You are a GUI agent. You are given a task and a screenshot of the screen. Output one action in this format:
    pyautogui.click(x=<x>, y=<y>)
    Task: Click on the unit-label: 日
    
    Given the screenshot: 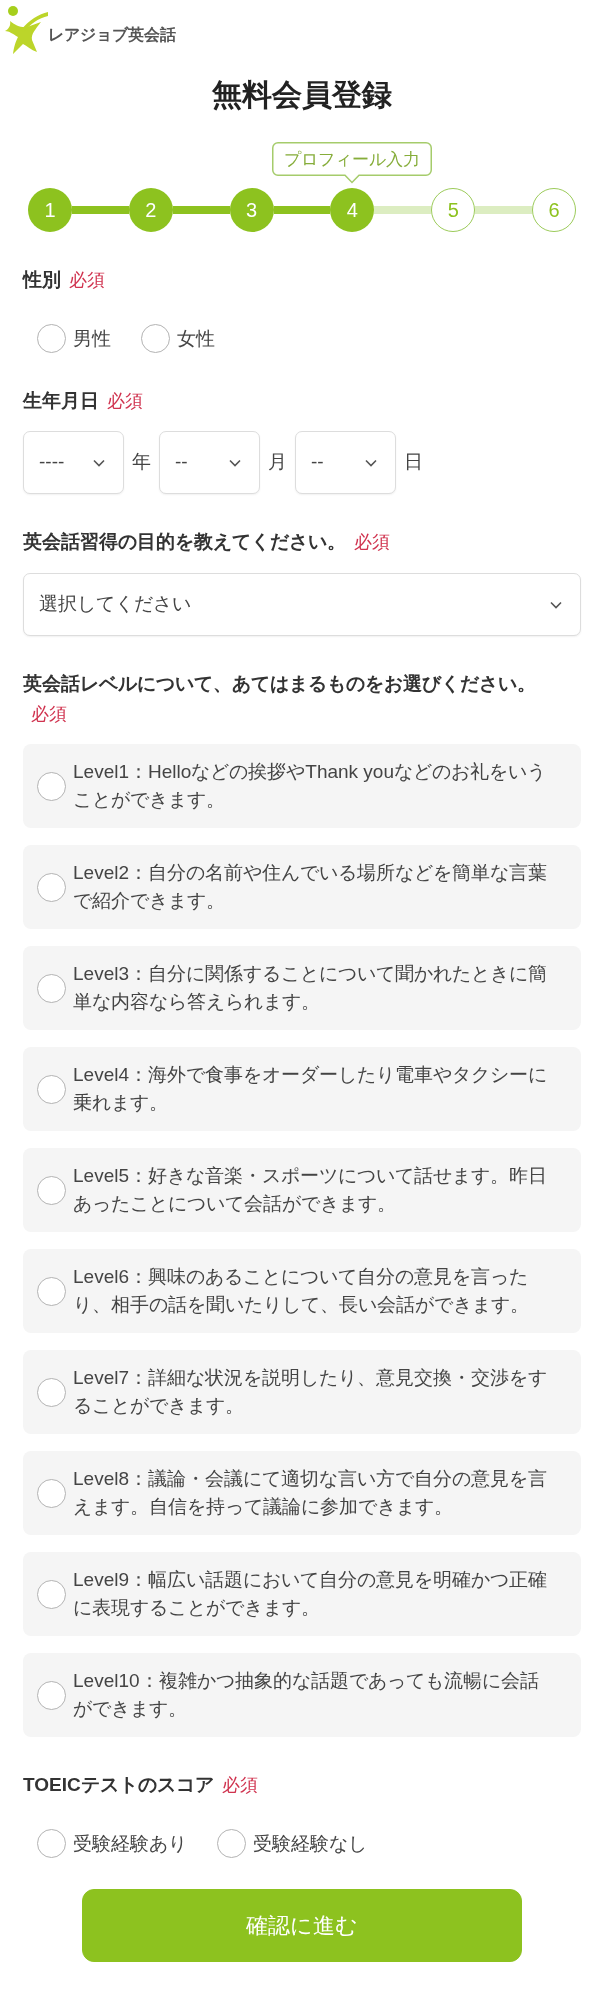 What is the action you would take?
    pyautogui.click(x=413, y=462)
    